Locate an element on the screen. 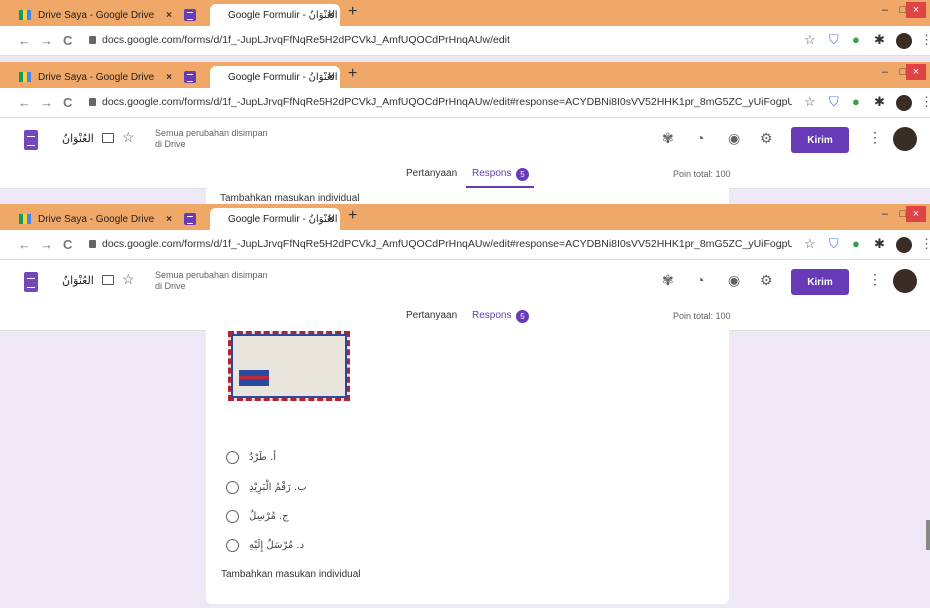  google-drive-icon is located at coordinates (25, 77).